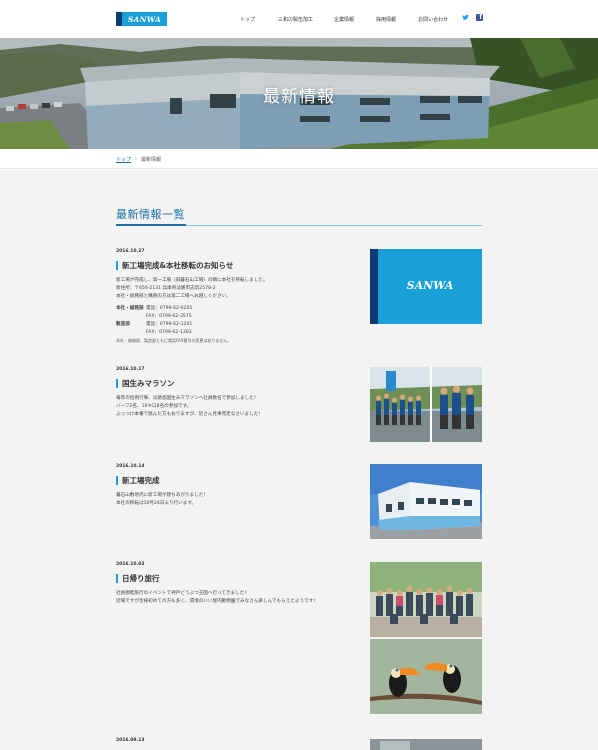 This screenshot has width=598, height=750. I want to click on nav-top: トップ, so click(247, 19).